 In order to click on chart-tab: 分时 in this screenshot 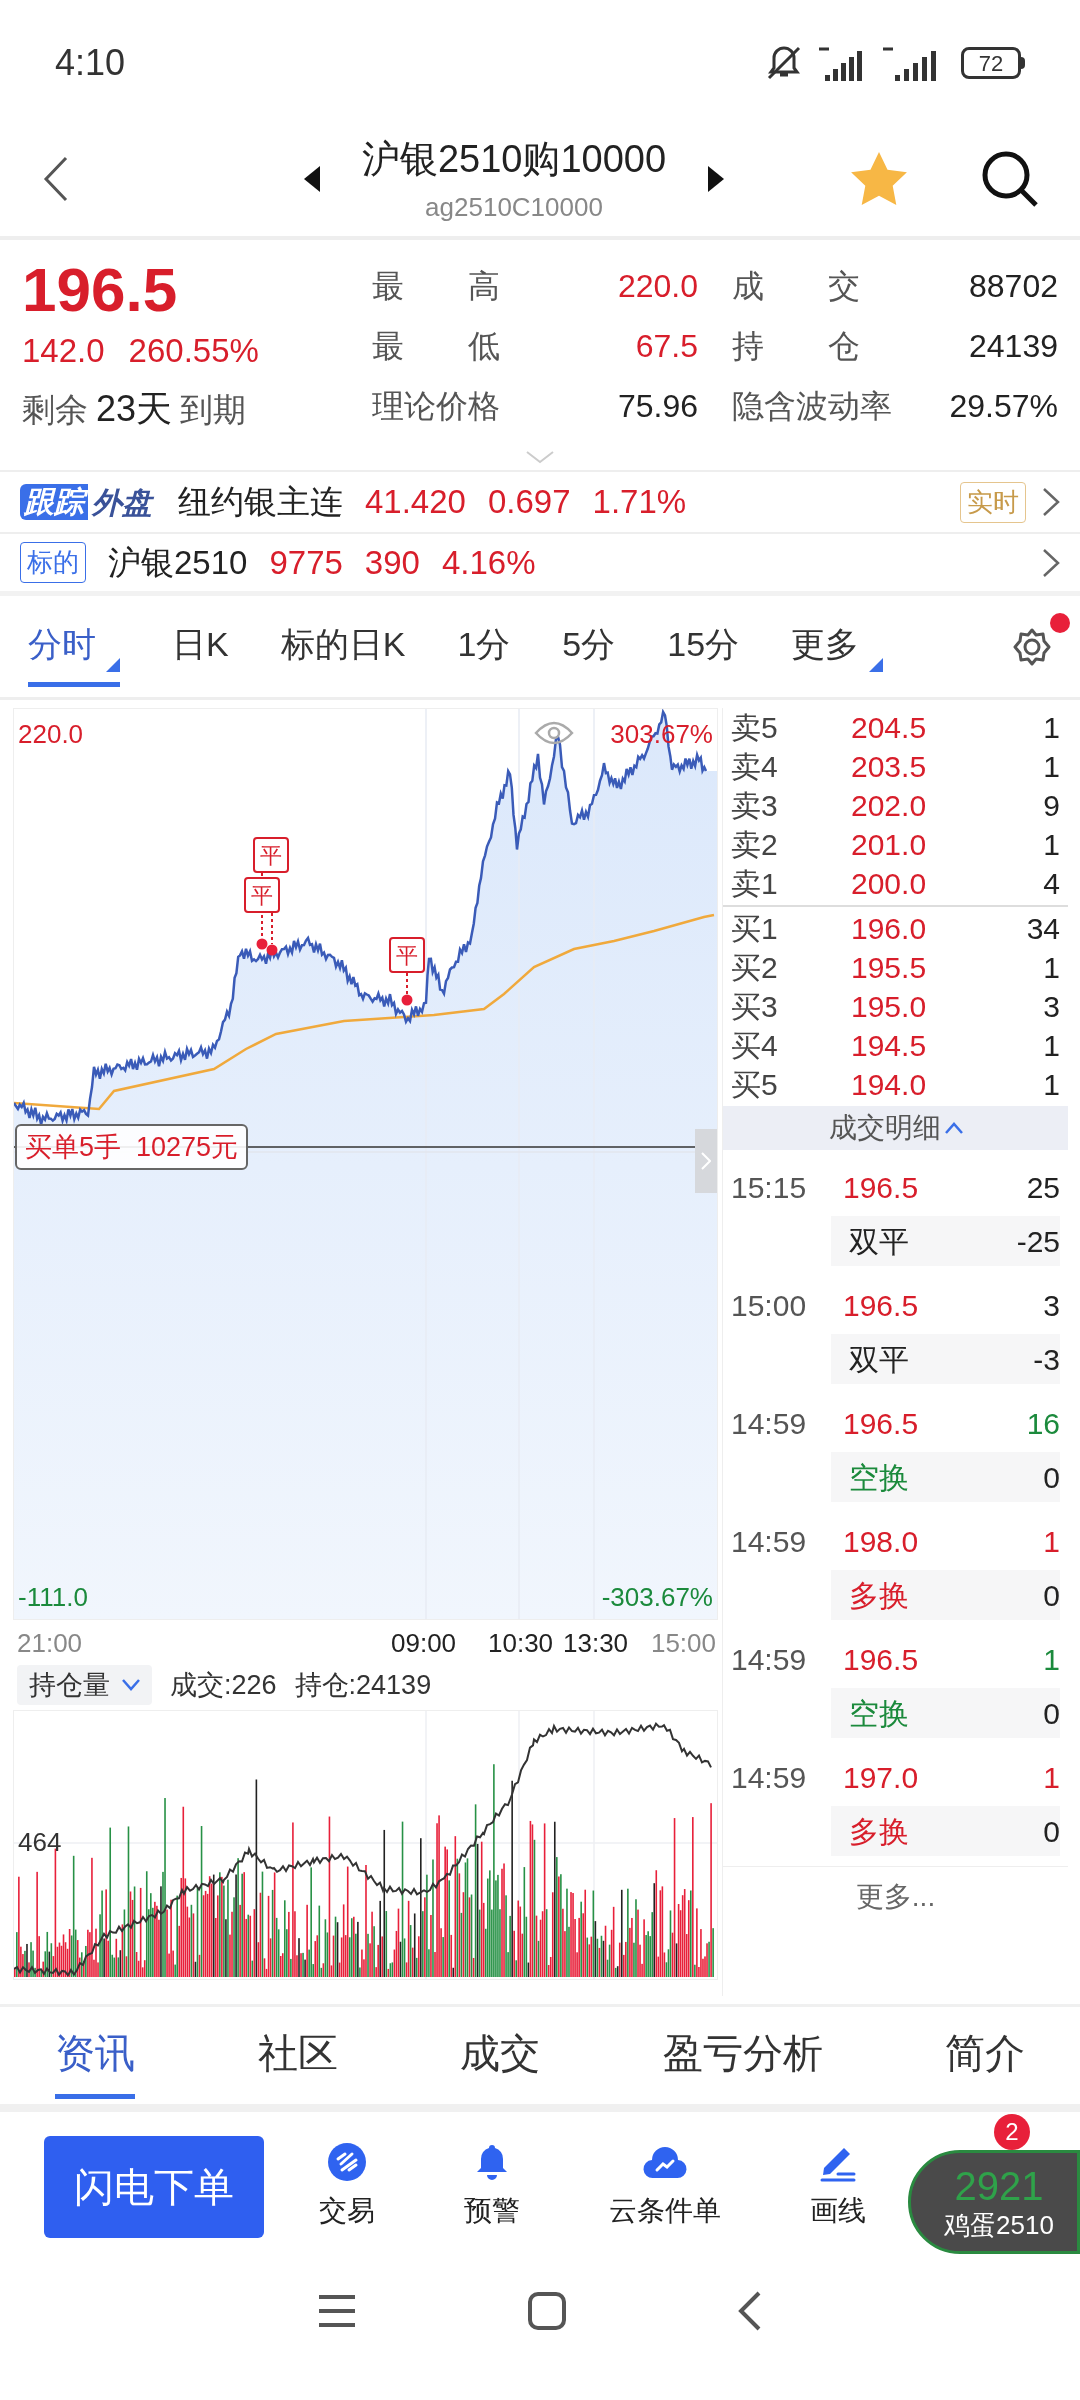, I will do `click(74, 646)`.